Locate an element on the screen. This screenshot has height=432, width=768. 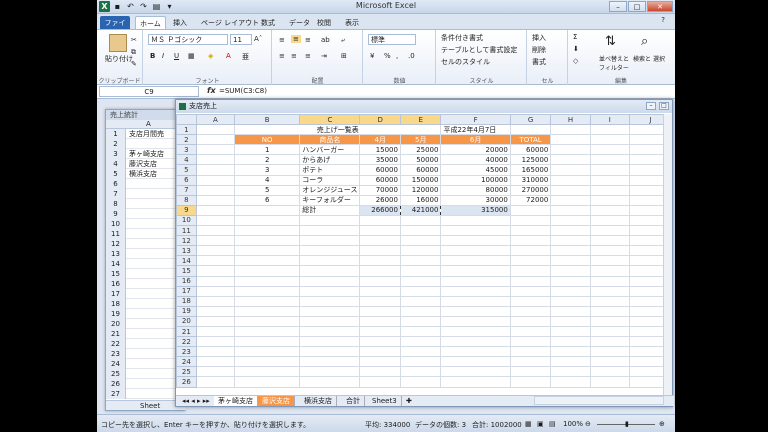
column-header-c: C is located at coordinates (330, 119).